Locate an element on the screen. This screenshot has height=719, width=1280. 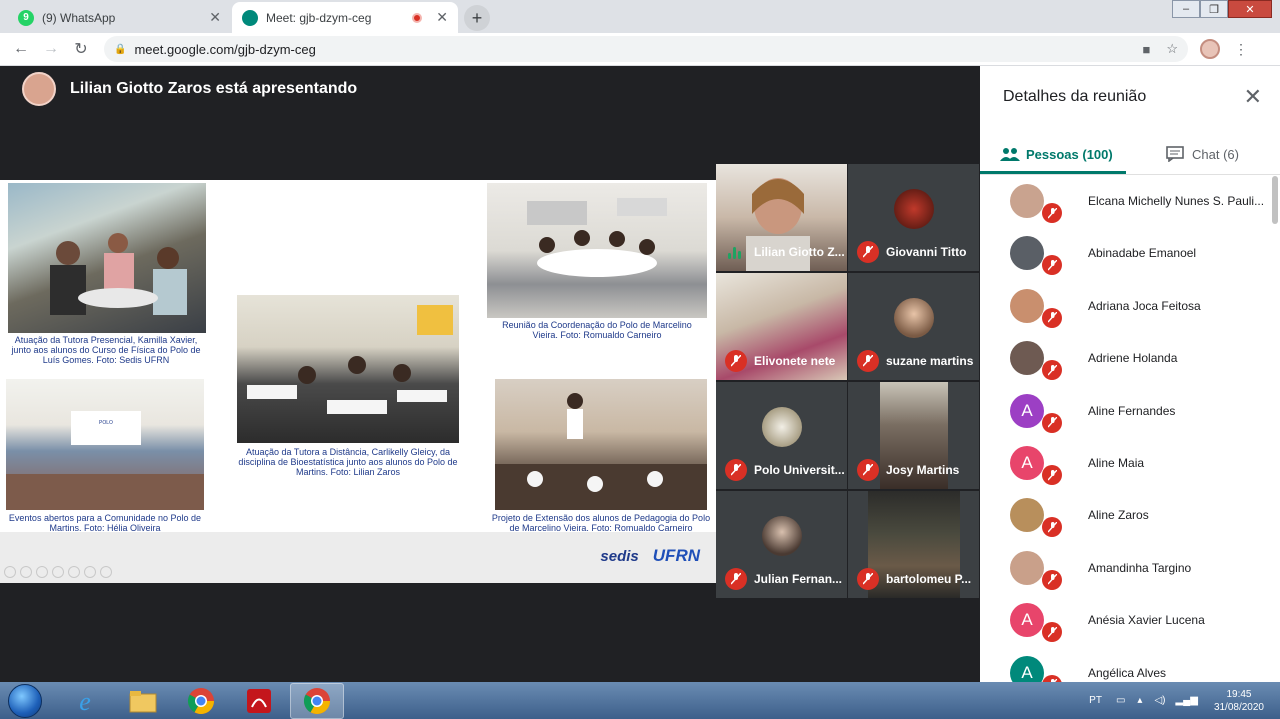
divider is located at coordinates (1130, 174).